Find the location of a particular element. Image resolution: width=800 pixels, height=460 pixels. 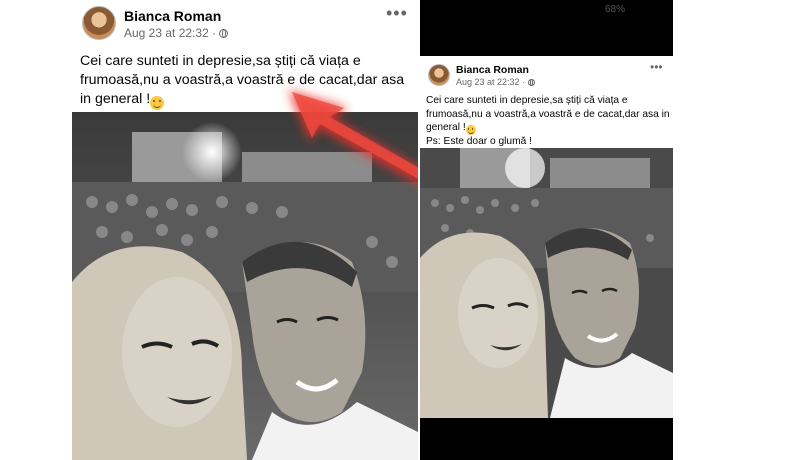

bottom-bar is located at coordinates (546, 440).